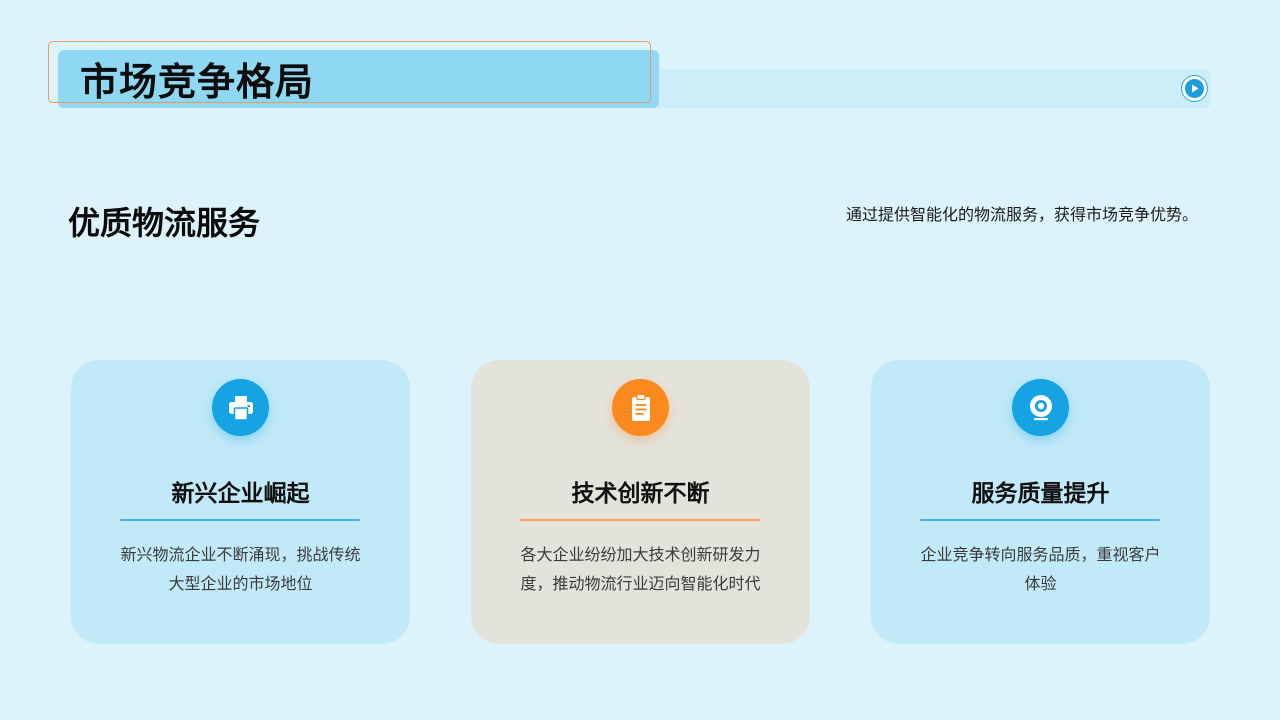  I want to click on card-text: 企业竞争转向服务品质，重视客户体验, so click(1040, 569).